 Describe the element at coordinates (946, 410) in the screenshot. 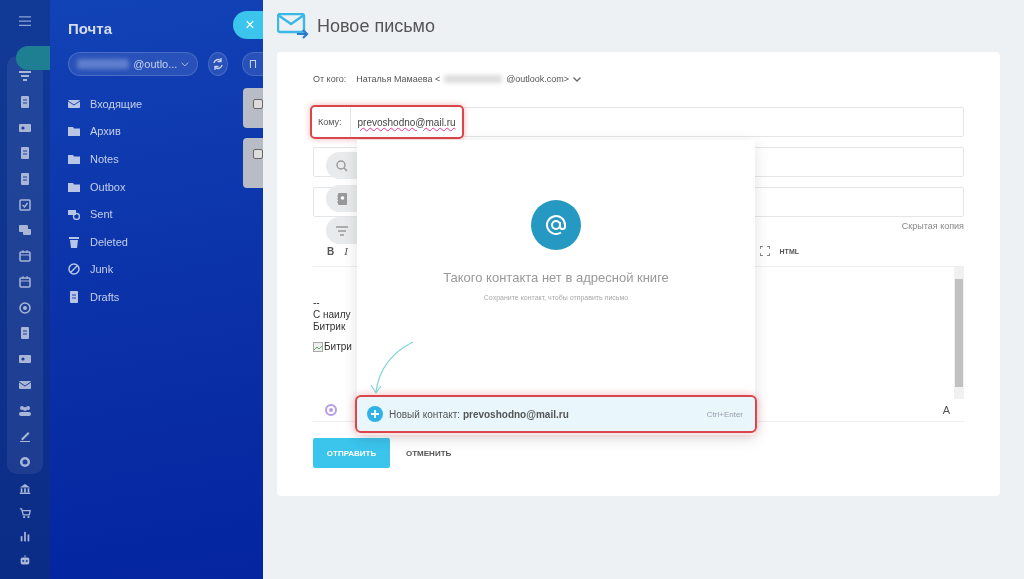

I see `font-button: A` at that location.